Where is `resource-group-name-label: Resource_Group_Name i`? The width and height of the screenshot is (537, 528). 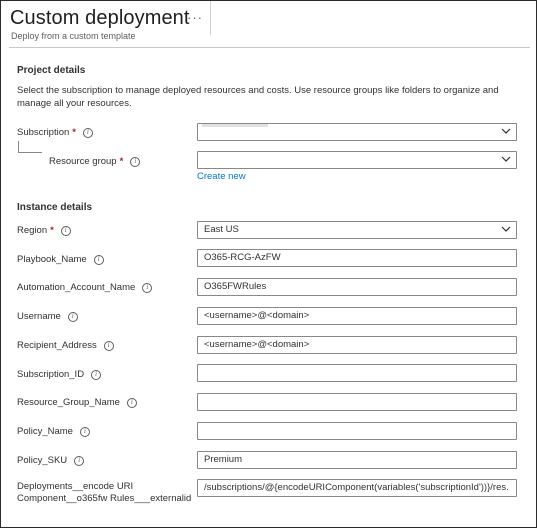 resource-group-name-label: Resource_Group_Name i is located at coordinates (77, 402).